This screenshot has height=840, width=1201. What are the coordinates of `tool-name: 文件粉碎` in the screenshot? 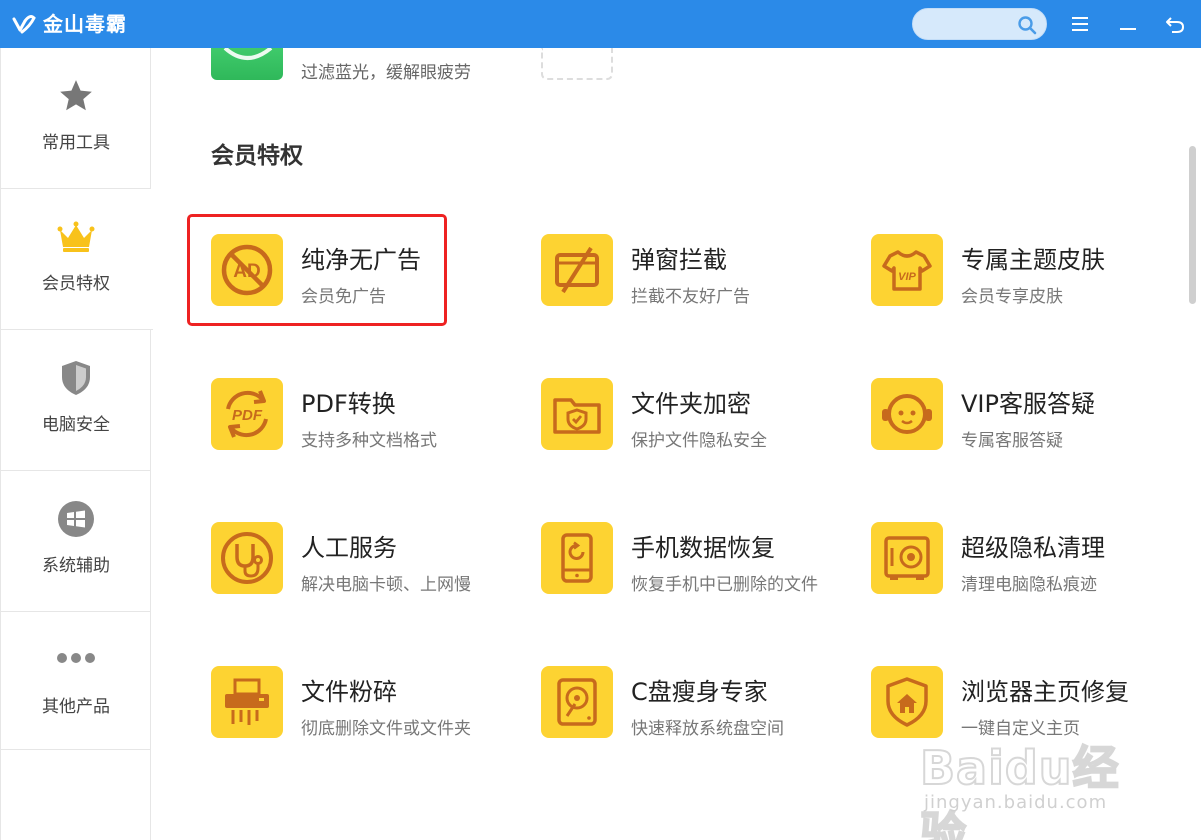 It's located at (349, 692).